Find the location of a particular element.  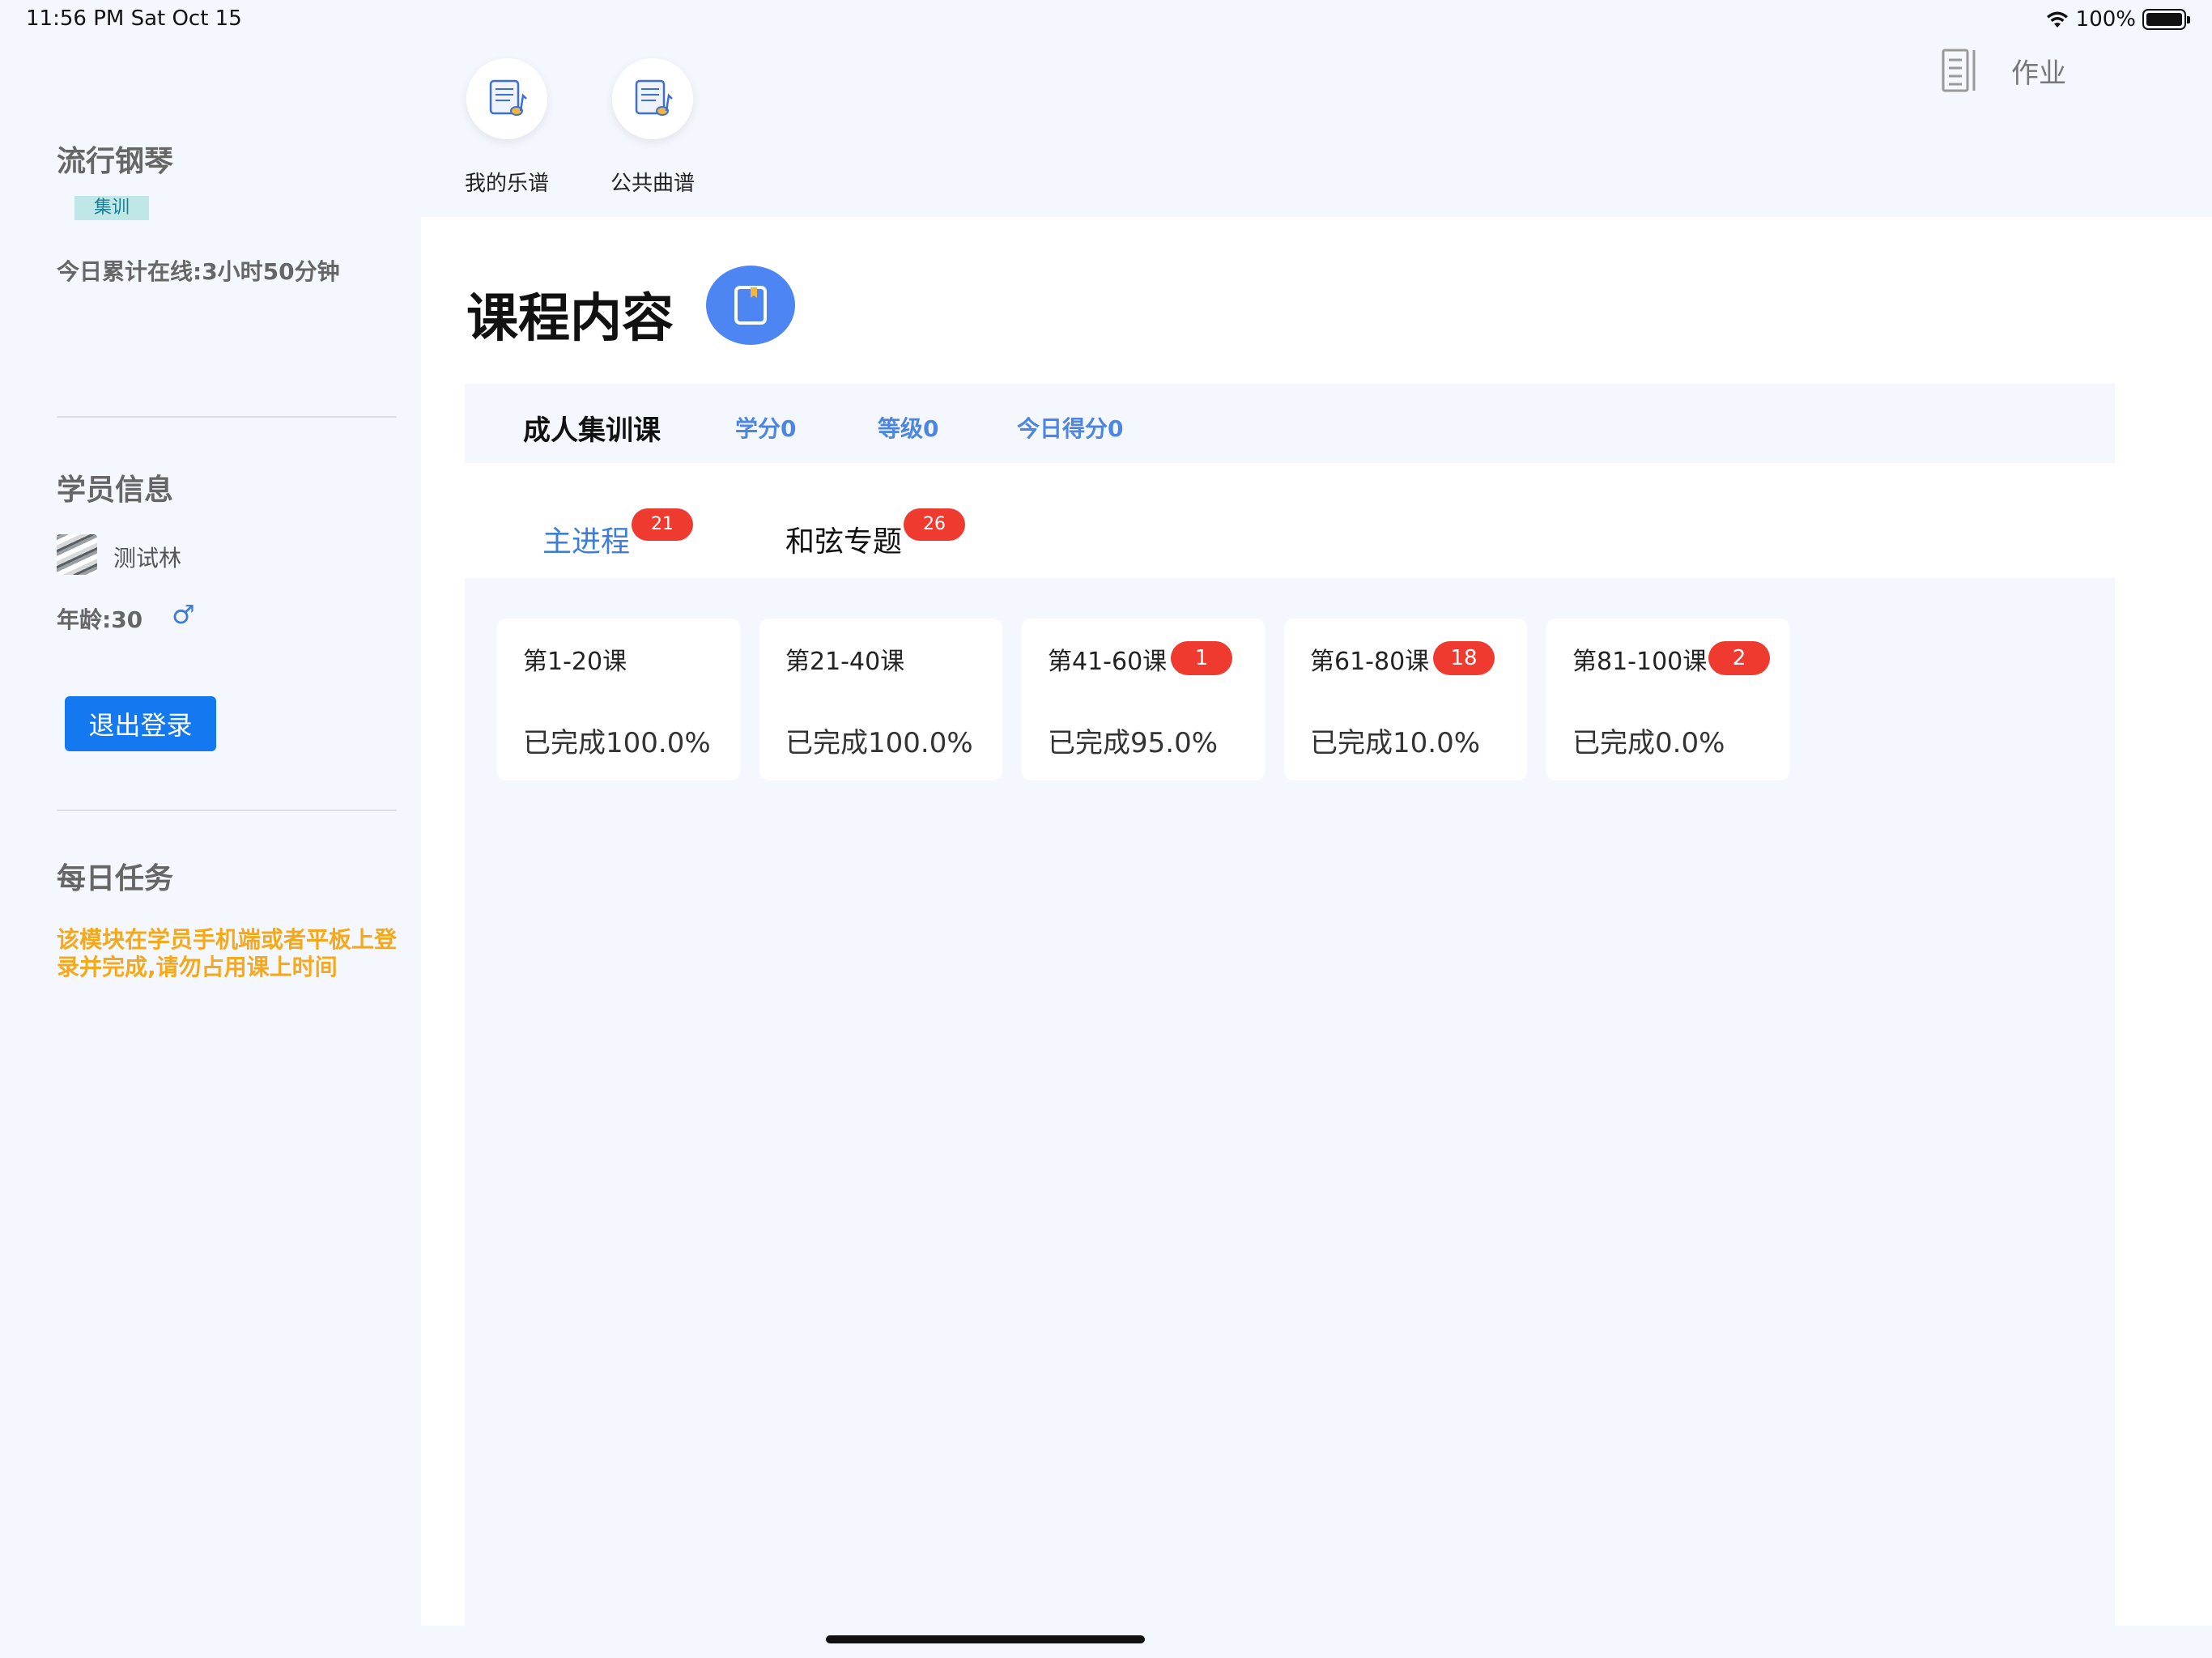

home-indicator is located at coordinates (986, 1639).